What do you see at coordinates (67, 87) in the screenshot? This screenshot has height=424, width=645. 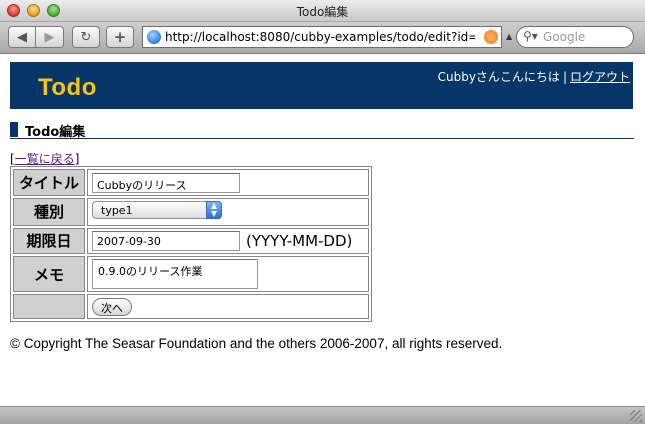 I see `site-logo: Todo` at bounding box center [67, 87].